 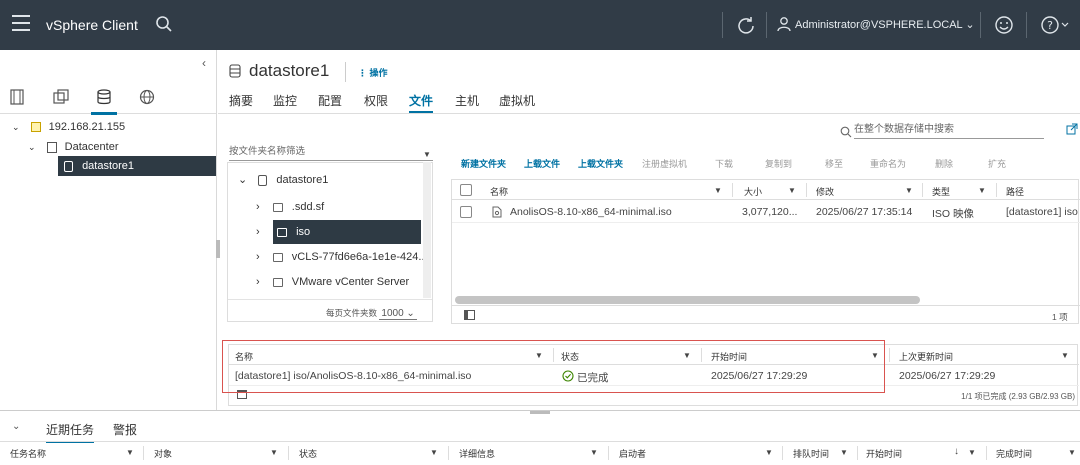 What do you see at coordinates (163, 453) in the screenshot?
I see `column-header-object: 对象` at bounding box center [163, 453].